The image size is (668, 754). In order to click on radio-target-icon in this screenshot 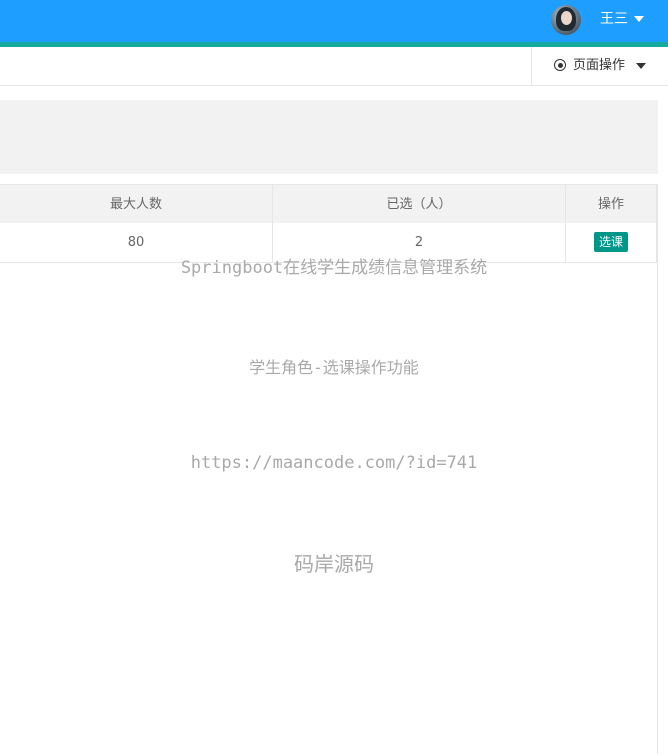, I will do `click(560, 65)`.